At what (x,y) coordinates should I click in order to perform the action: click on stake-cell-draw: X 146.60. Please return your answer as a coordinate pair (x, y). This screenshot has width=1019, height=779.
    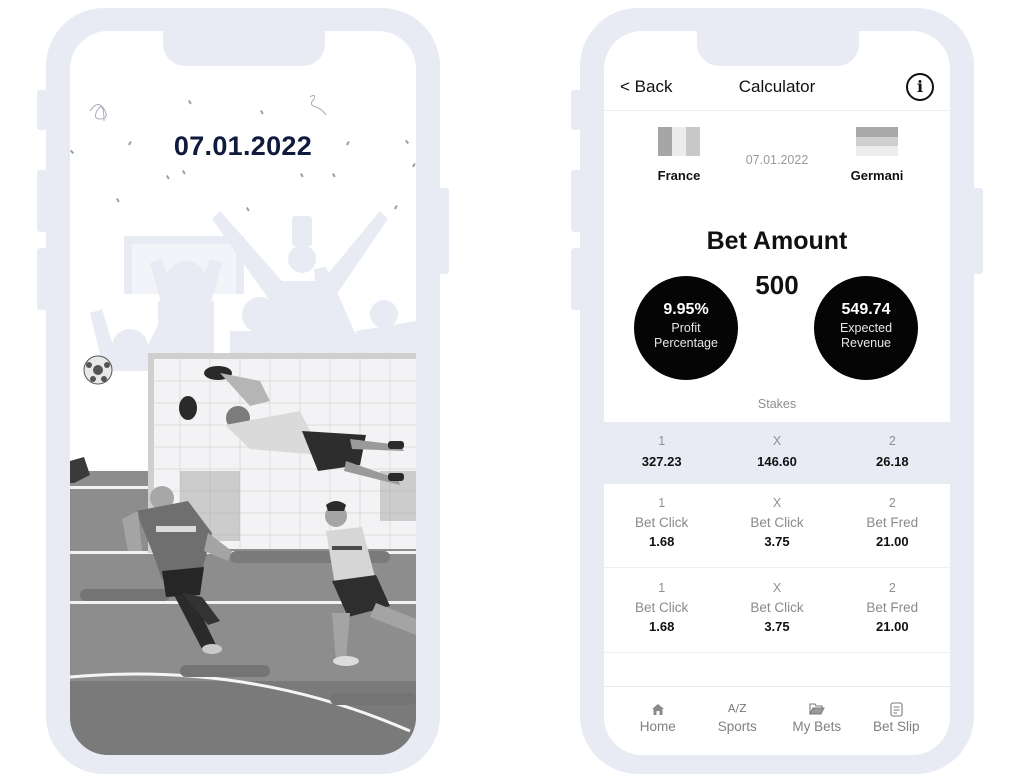
    Looking at the image, I should click on (776, 453).